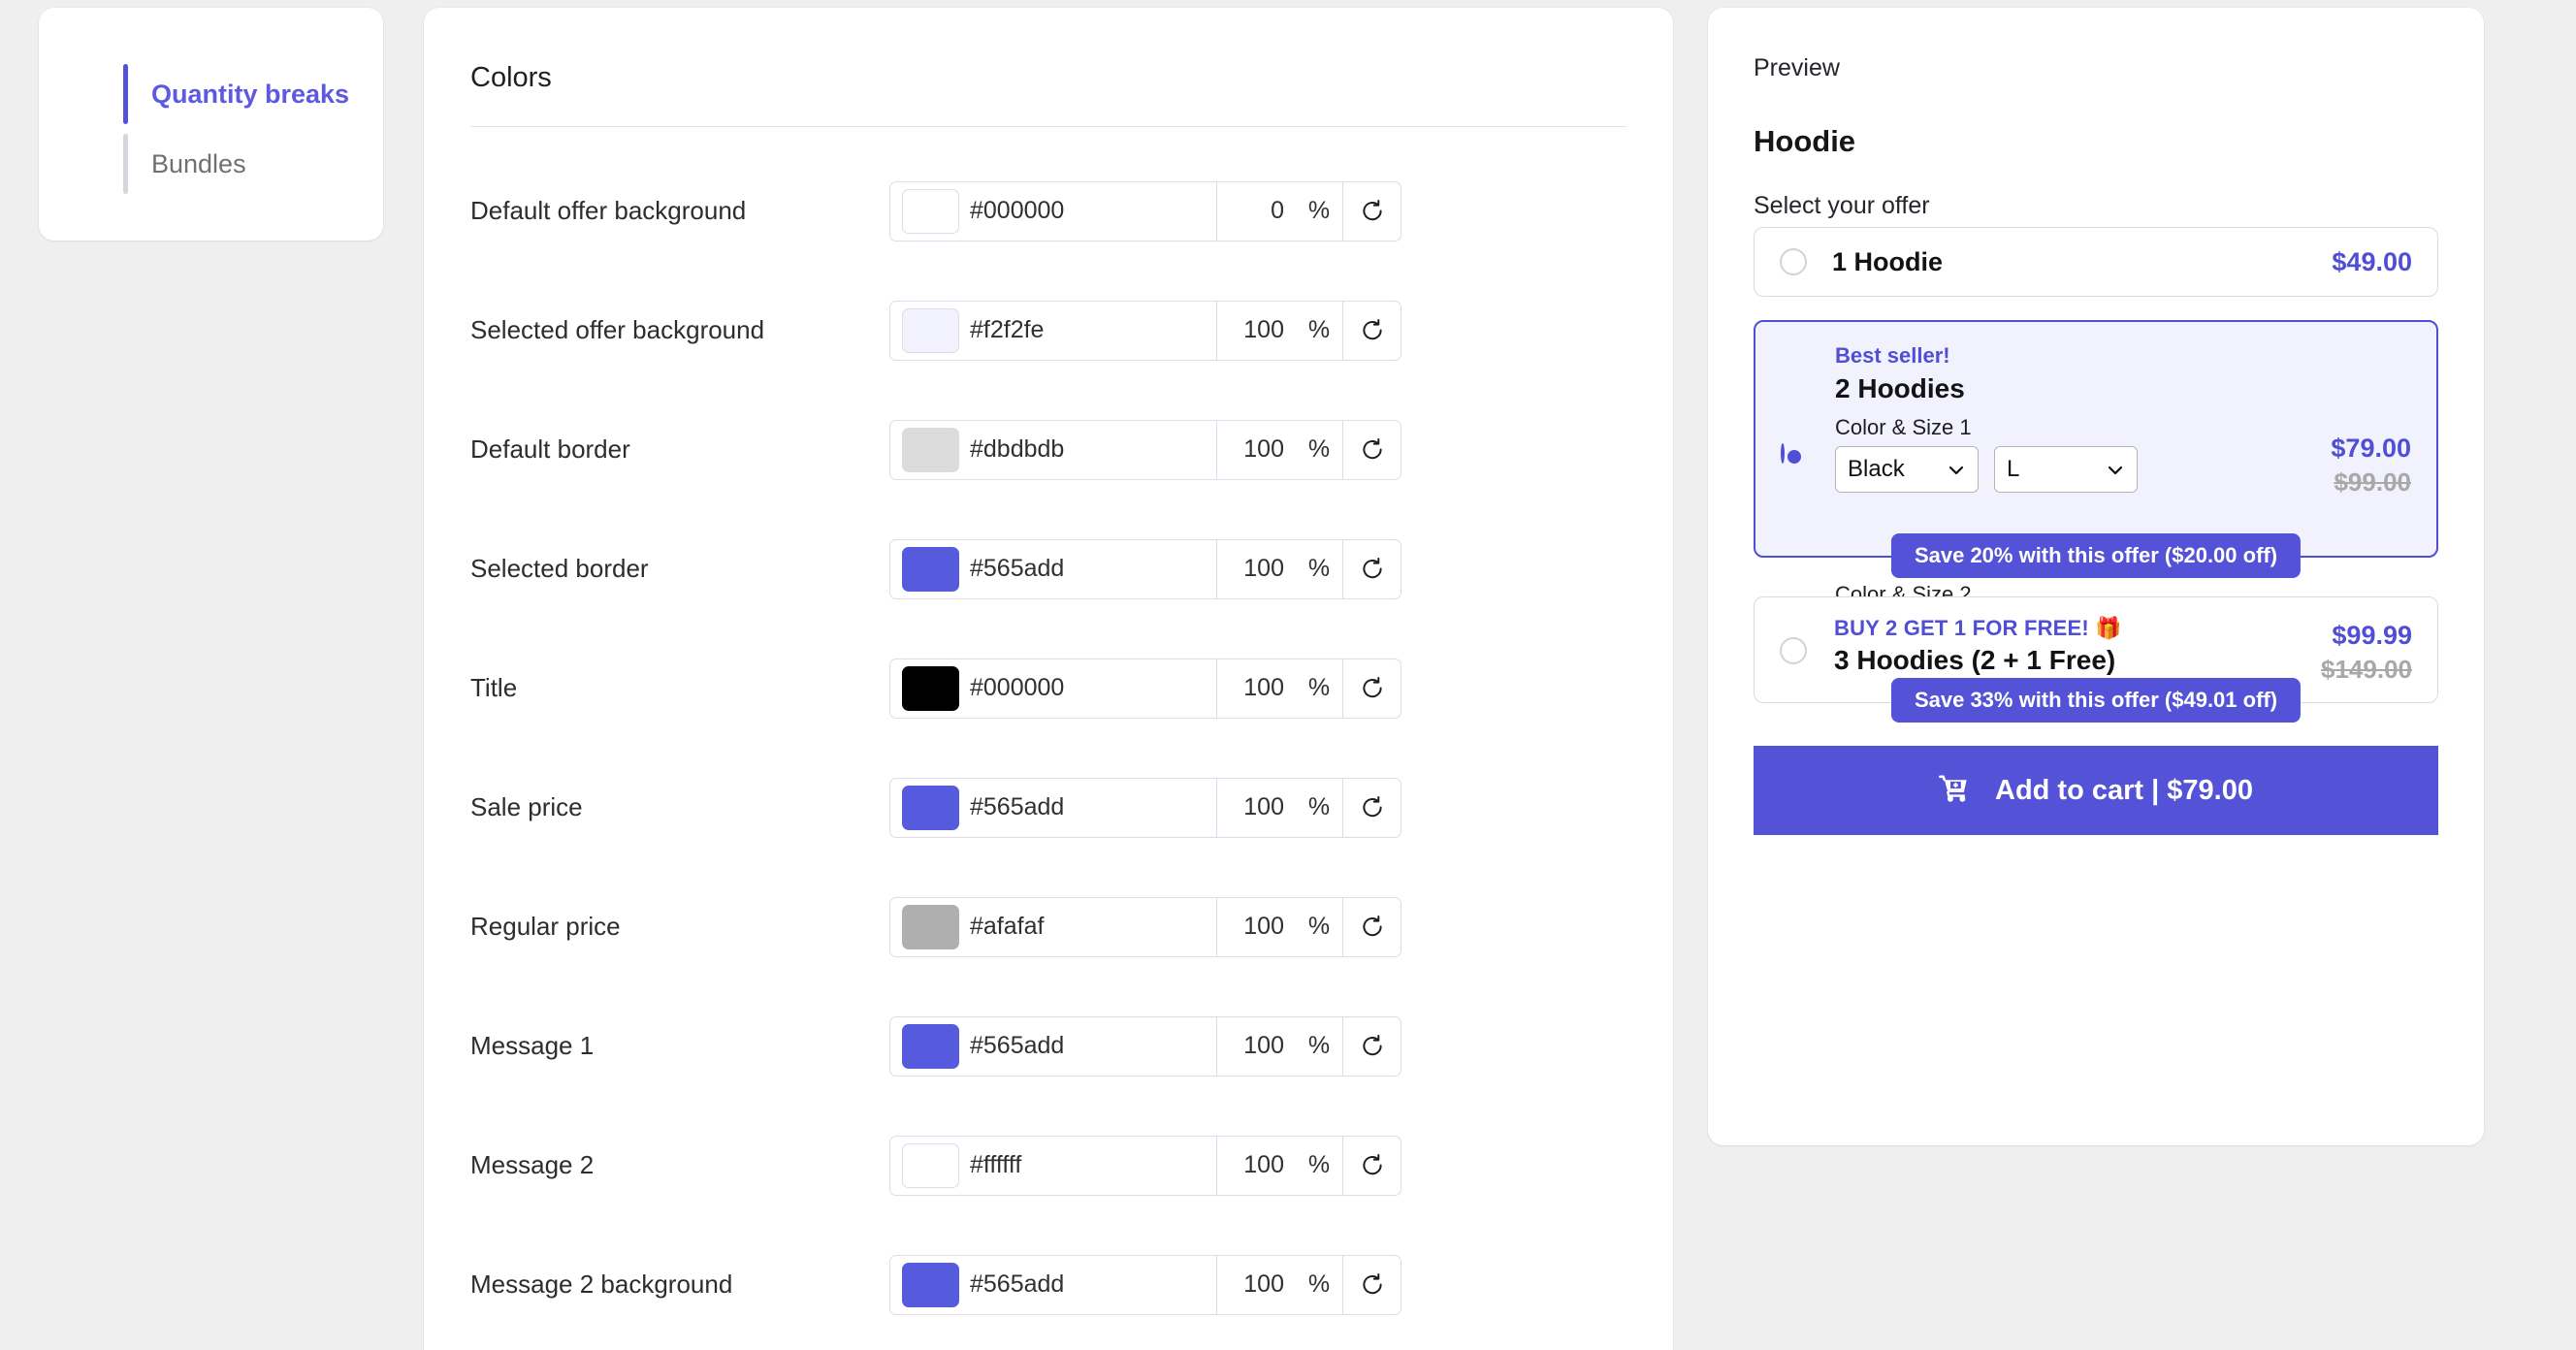 The height and width of the screenshot is (1350, 2576). I want to click on opacity-input: 0, so click(1256, 211).